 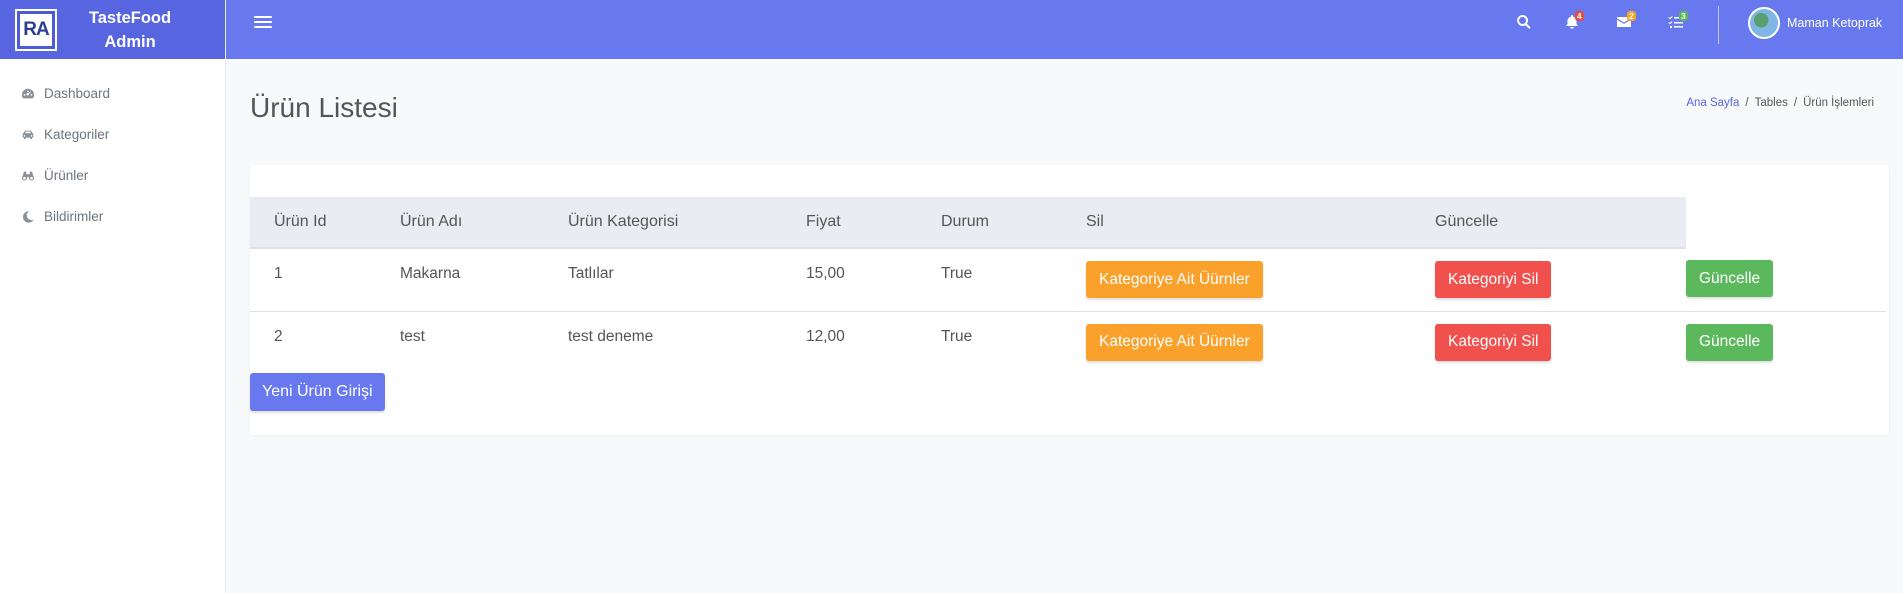 What do you see at coordinates (317, 392) in the screenshot?
I see `new-product-button: Yeni Ürün Girişi` at bounding box center [317, 392].